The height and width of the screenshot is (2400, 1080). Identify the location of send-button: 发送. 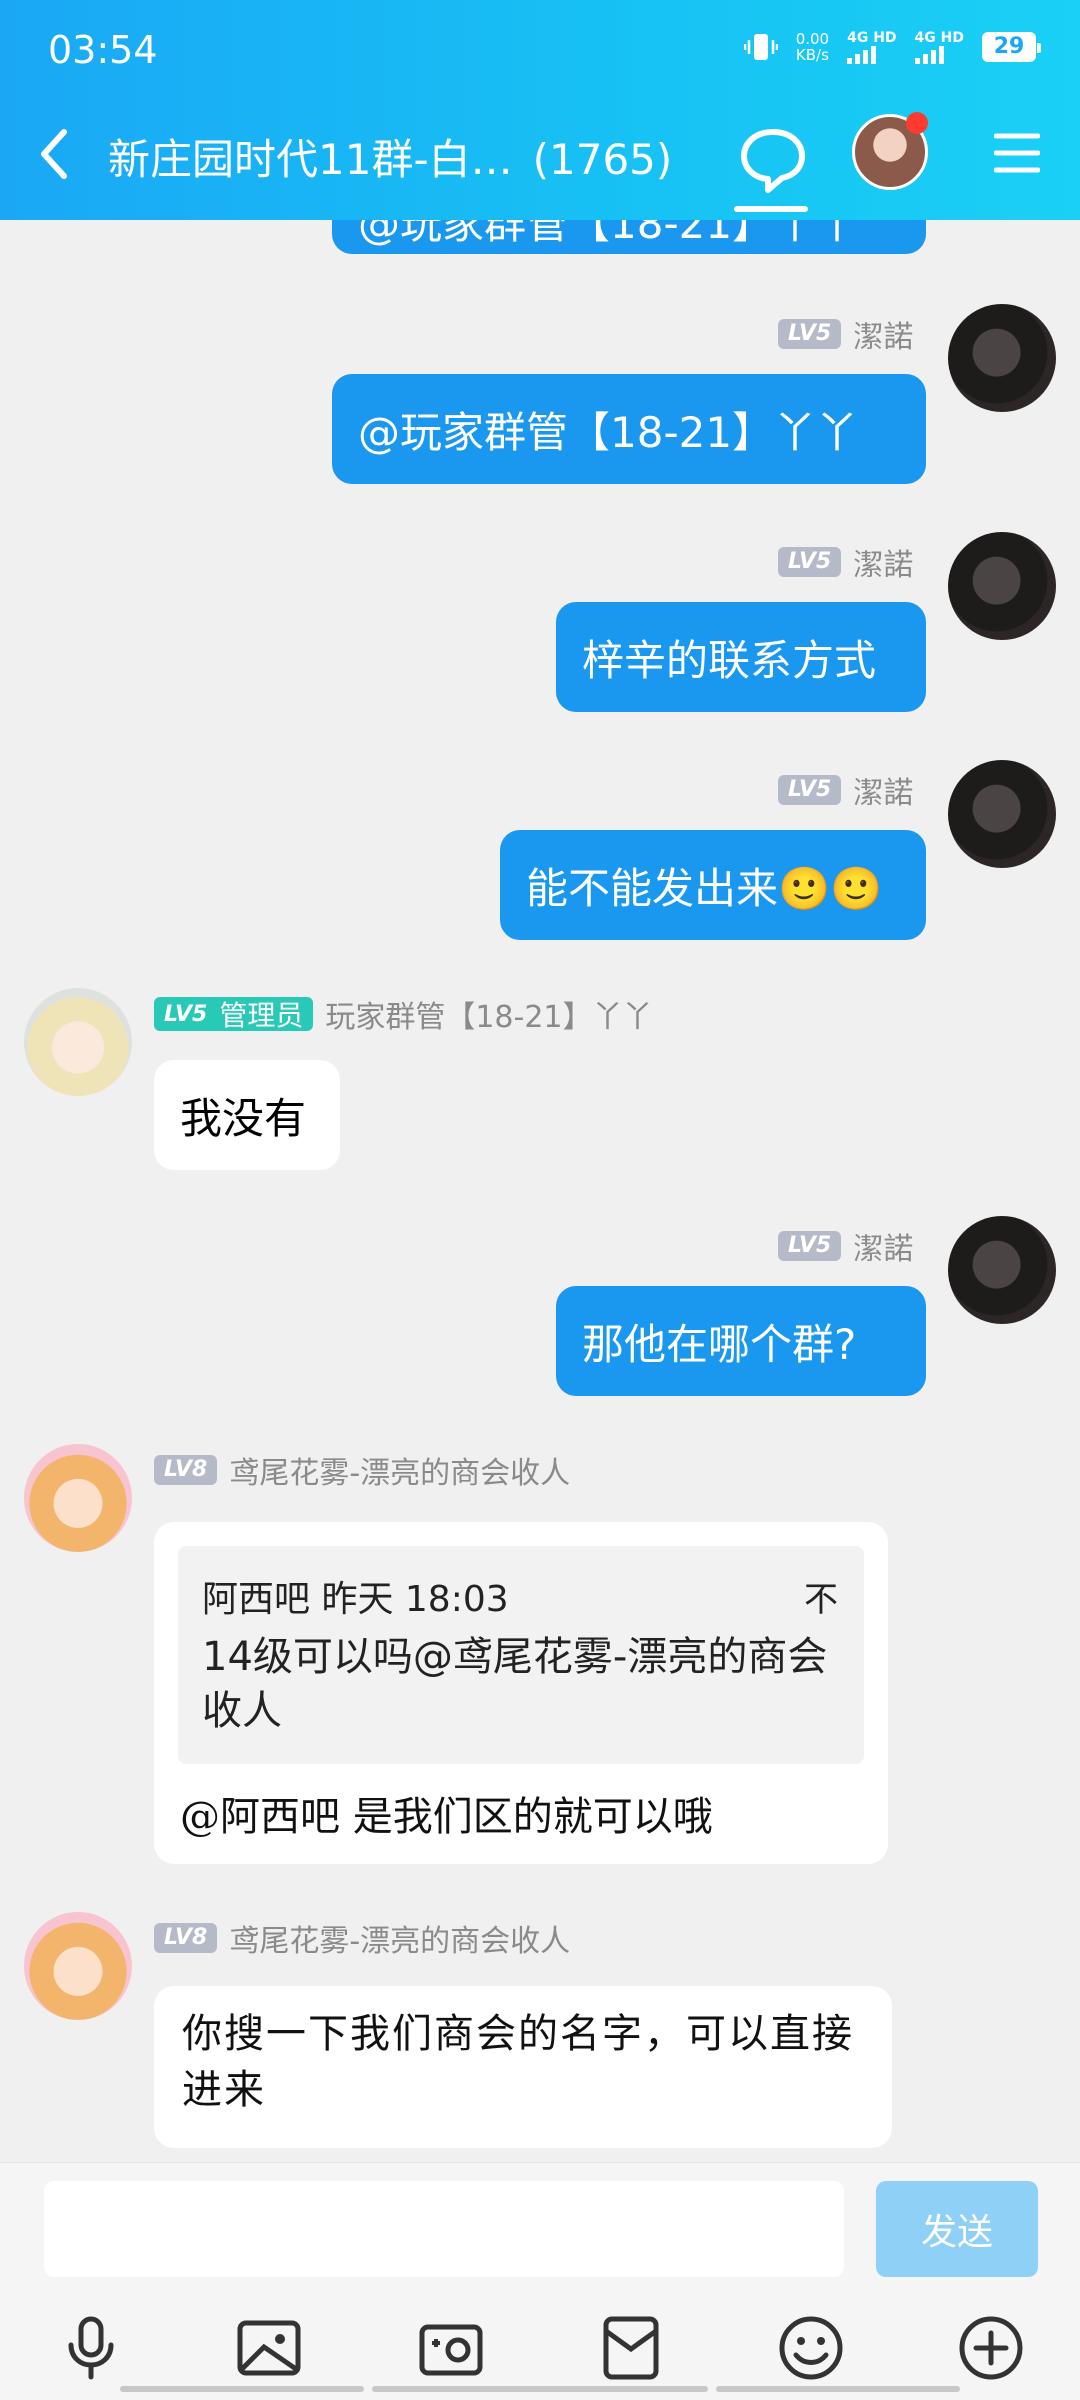
(957, 2229).